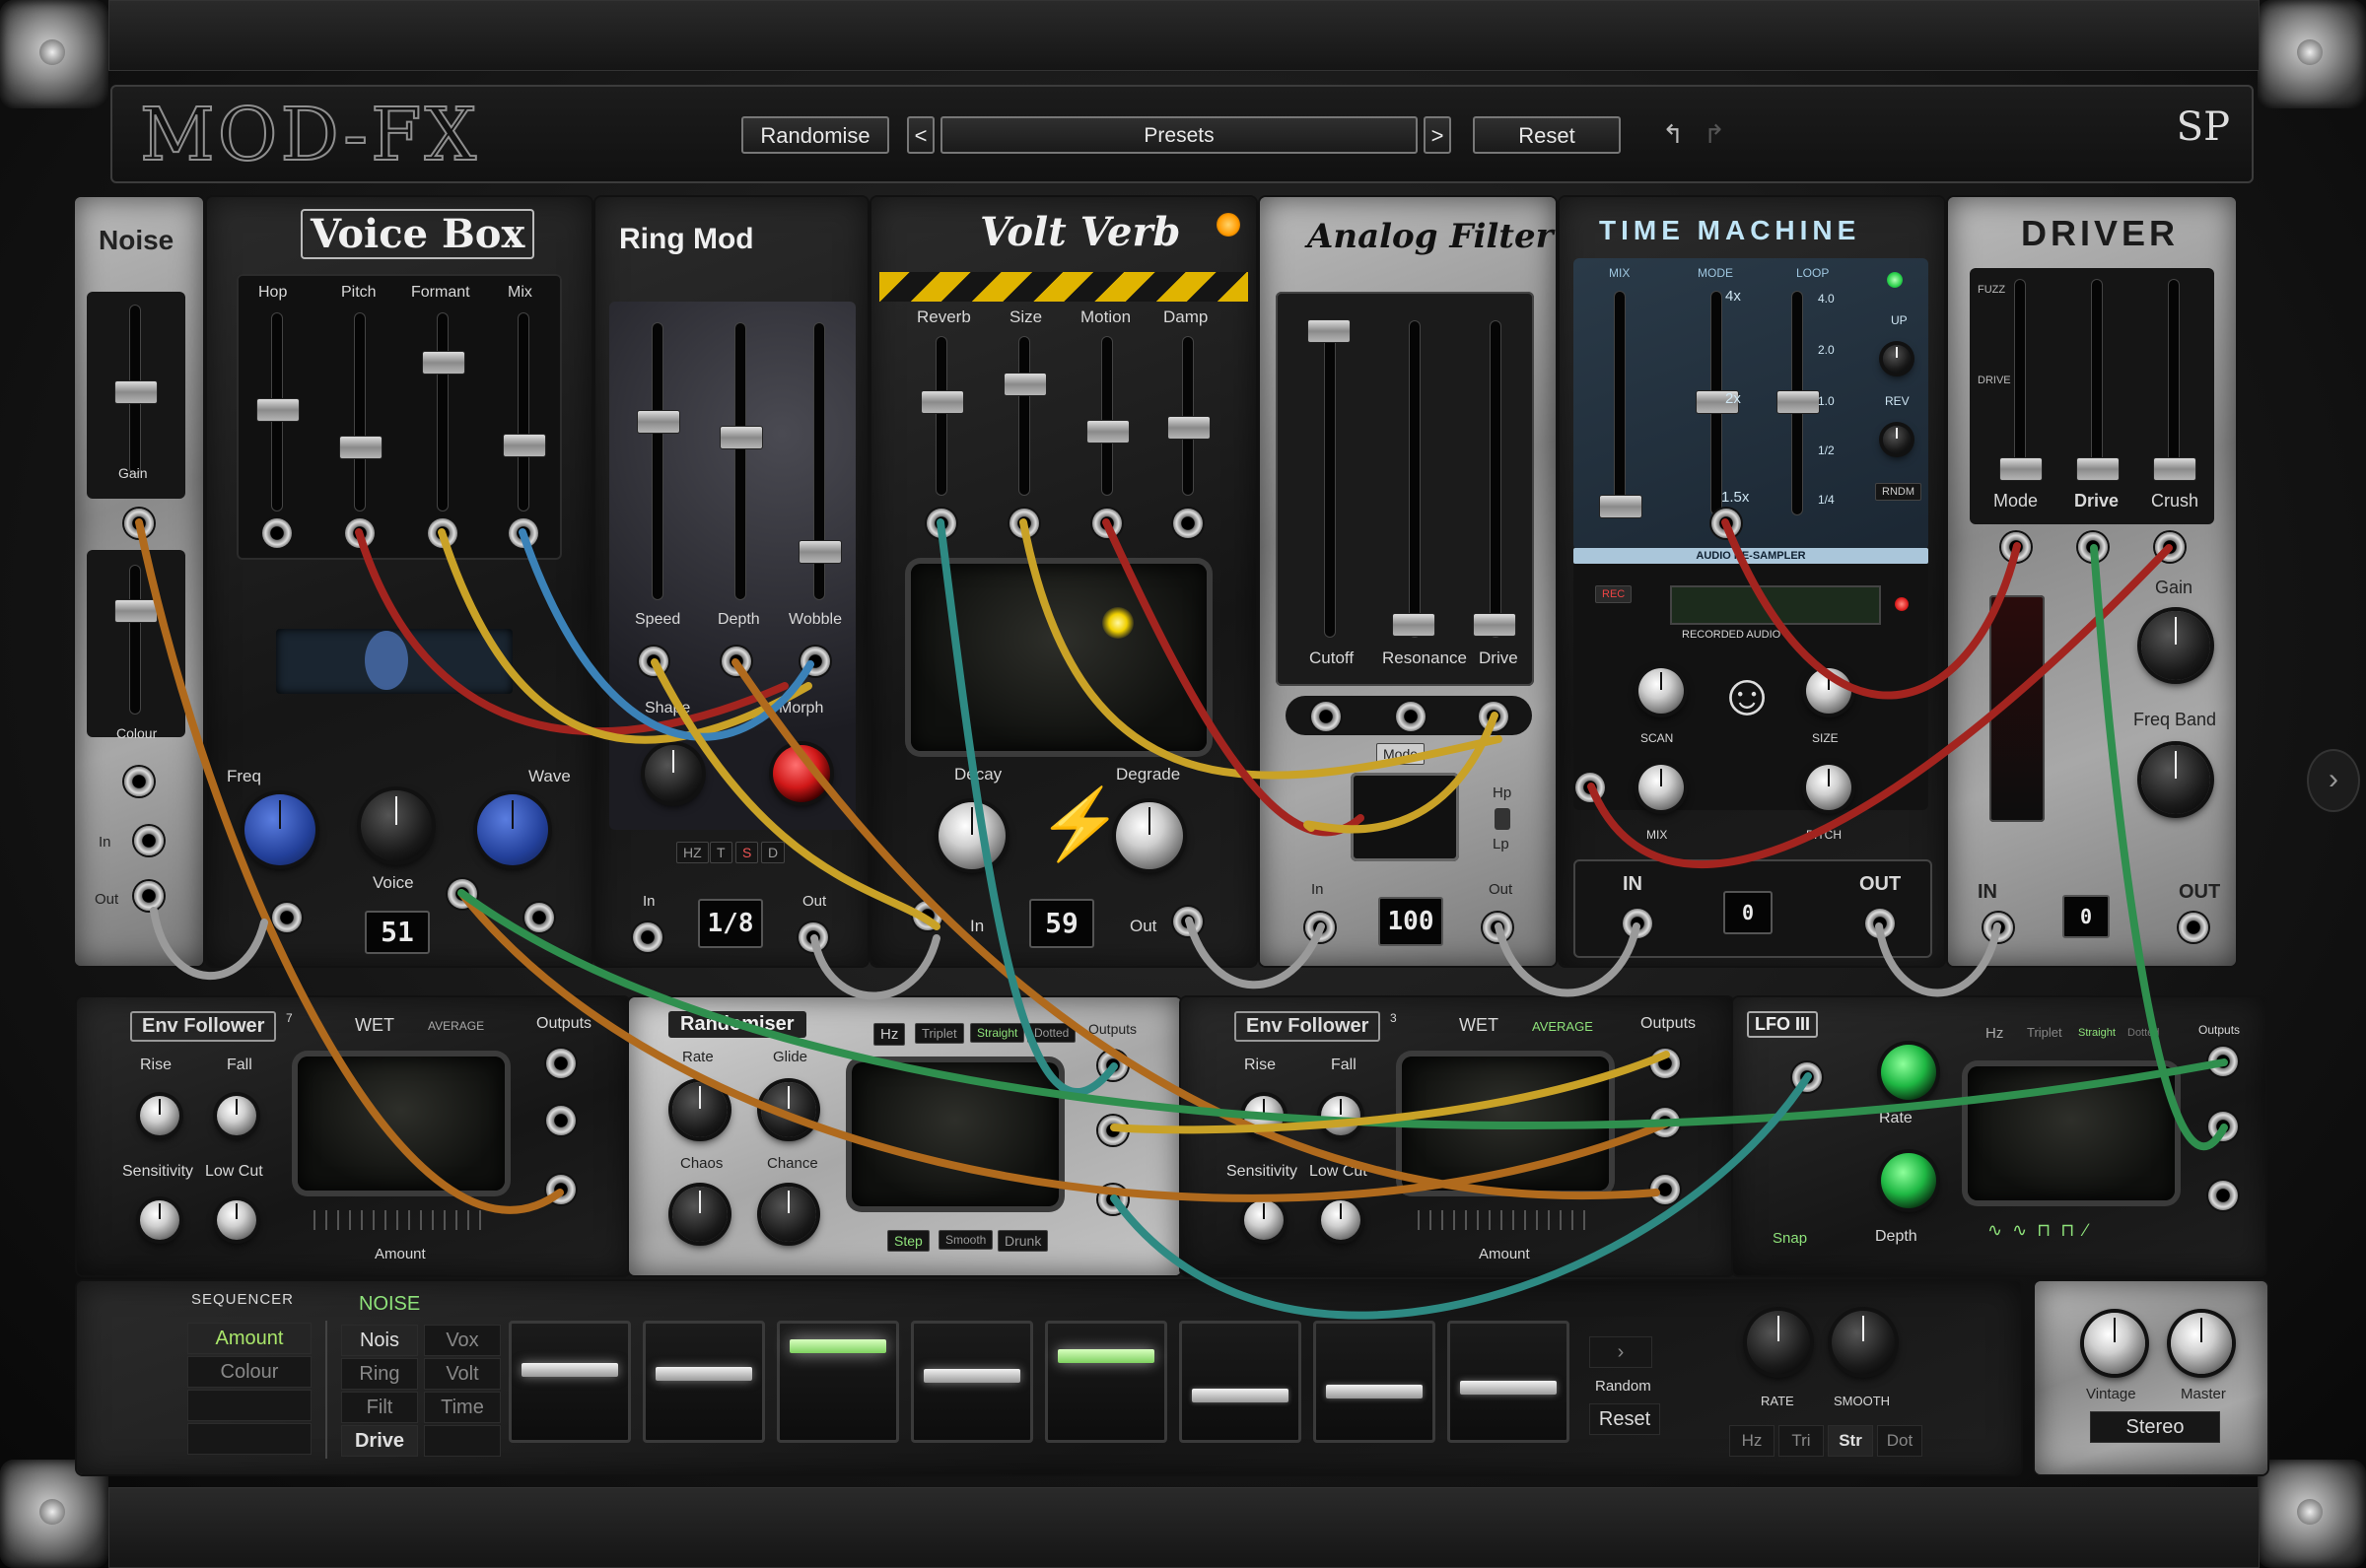 This screenshot has height=1568, width=2366. What do you see at coordinates (788, 1214) in the screenshot?
I see `randomiser-chance-knob` at bounding box center [788, 1214].